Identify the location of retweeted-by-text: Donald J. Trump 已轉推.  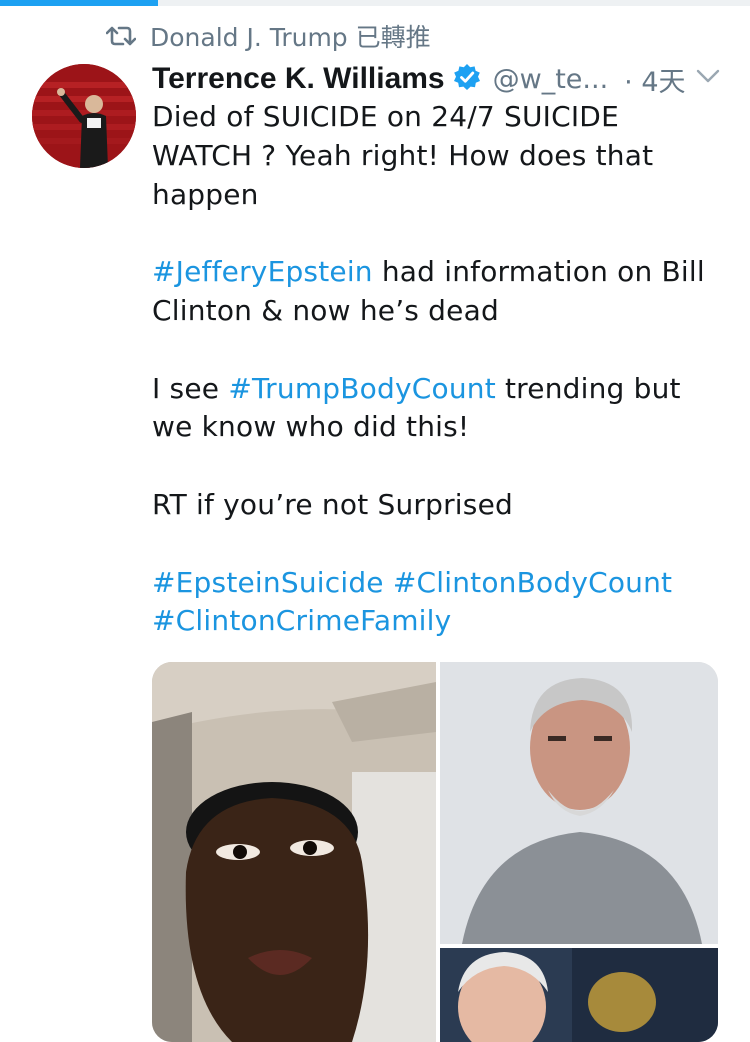
(290, 37).